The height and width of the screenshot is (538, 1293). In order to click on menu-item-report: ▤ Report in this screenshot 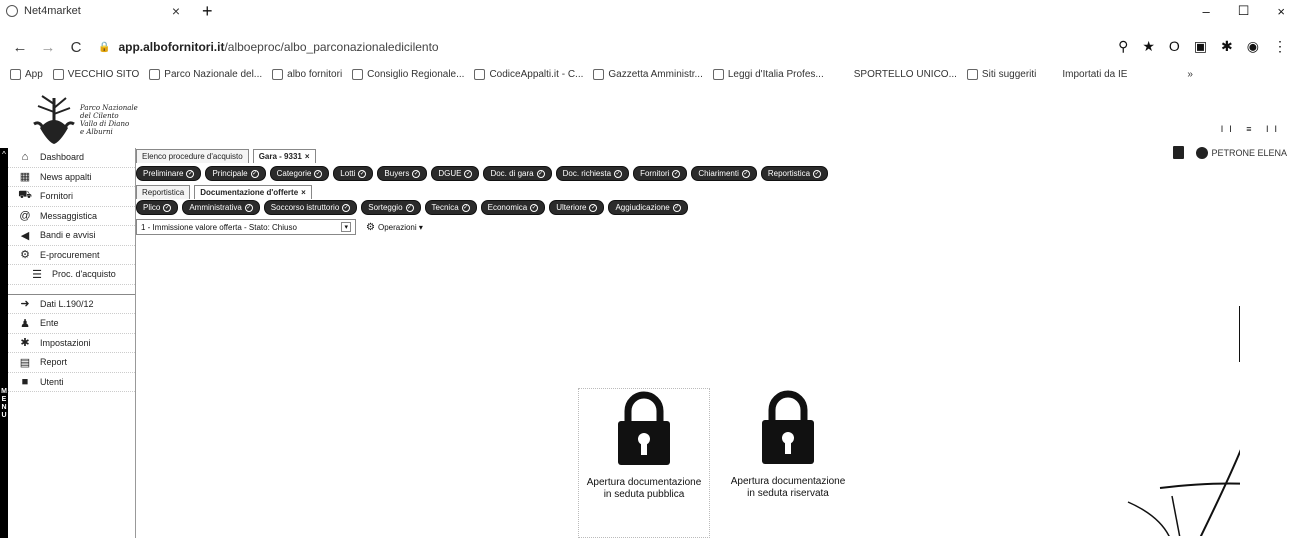, I will do `click(71, 363)`.